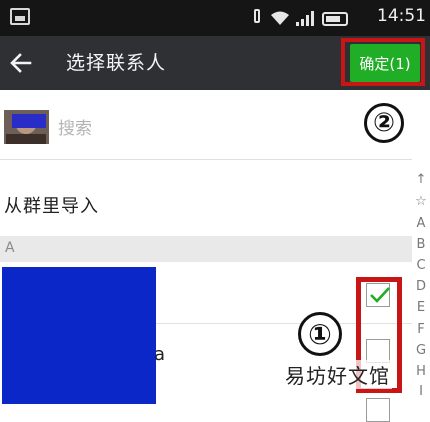 Image resolution: width=430 pixels, height=422 pixels. I want to click on index-item-star: ☆, so click(421, 201).